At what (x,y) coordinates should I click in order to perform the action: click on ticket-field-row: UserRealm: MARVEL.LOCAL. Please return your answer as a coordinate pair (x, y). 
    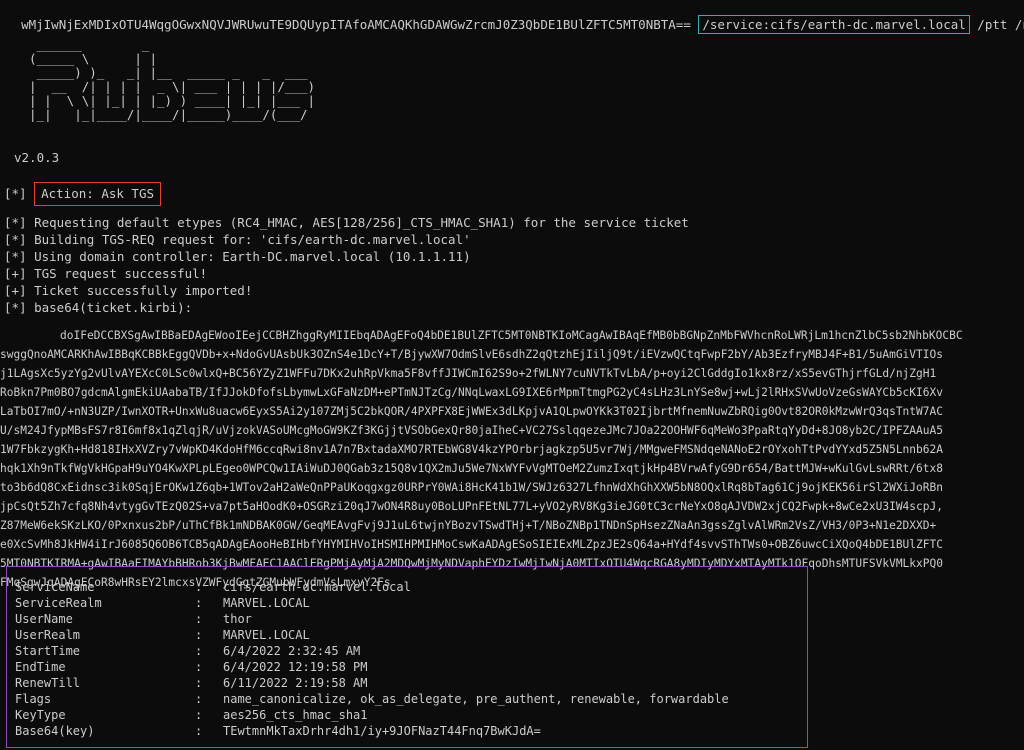
    Looking at the image, I should click on (162, 635).